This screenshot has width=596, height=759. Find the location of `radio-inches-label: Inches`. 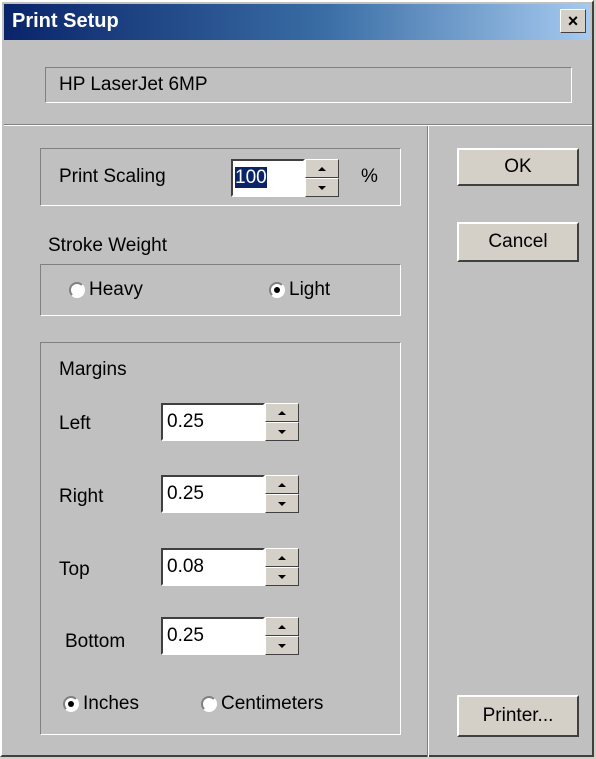

radio-inches-label: Inches is located at coordinates (111, 703).